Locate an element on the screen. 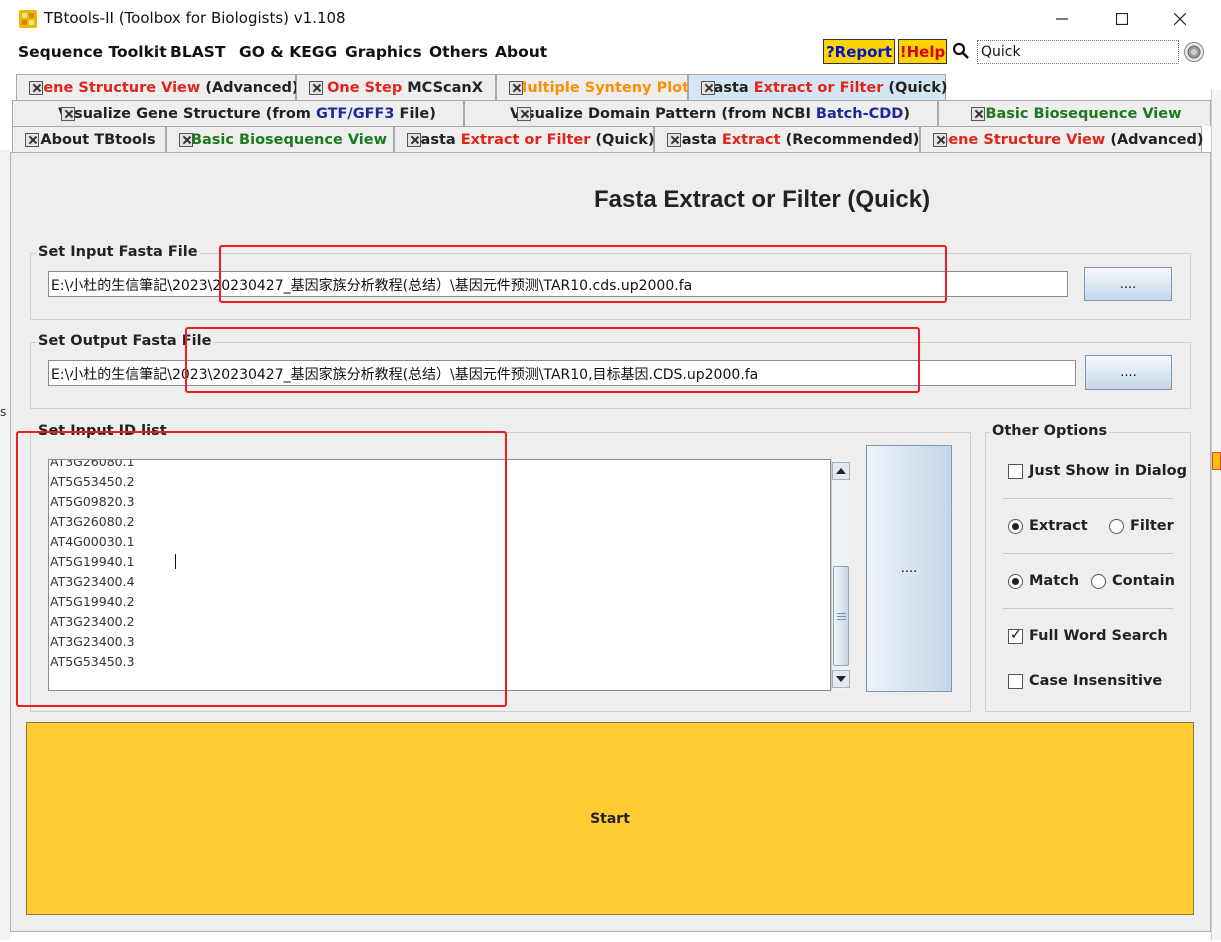 The width and height of the screenshot is (1221, 942). option-label: Contain is located at coordinates (1143, 581).